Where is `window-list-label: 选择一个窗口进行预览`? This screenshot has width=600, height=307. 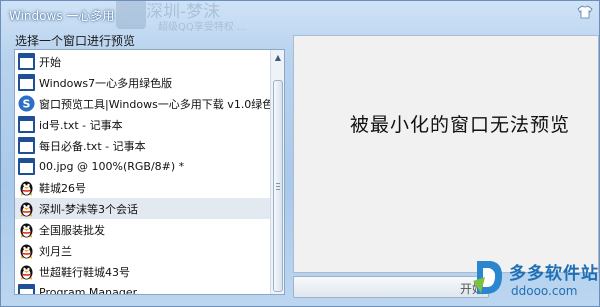
window-list-label: 选择一个窗口进行预览 is located at coordinates (75, 41).